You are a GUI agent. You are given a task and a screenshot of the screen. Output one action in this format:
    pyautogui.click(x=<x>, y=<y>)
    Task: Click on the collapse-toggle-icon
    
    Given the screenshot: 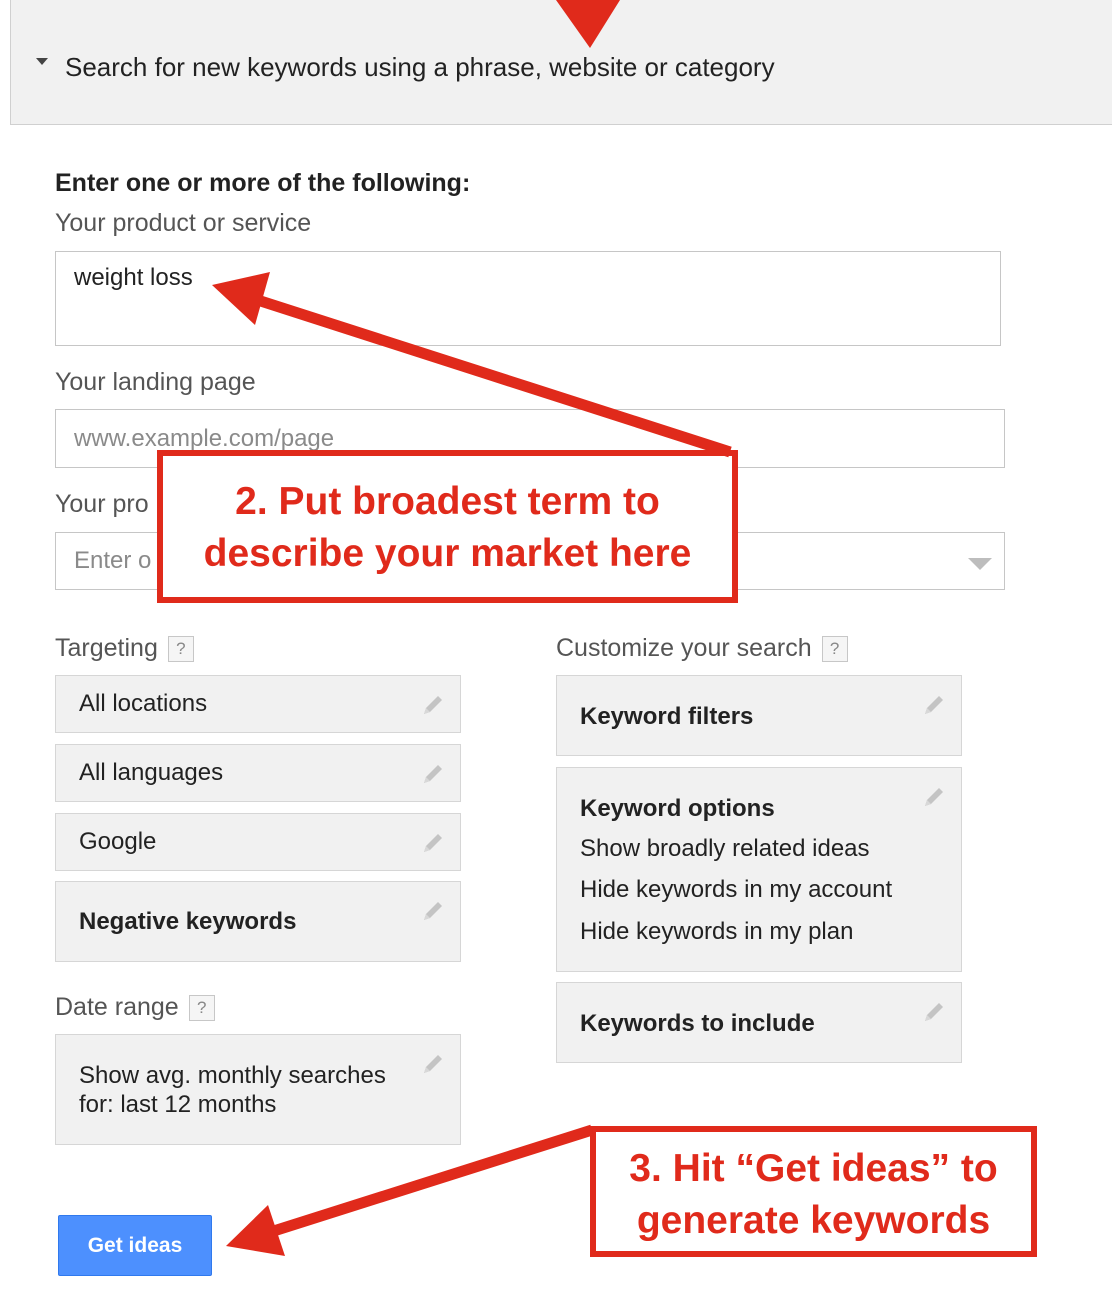 What is the action you would take?
    pyautogui.click(x=42, y=61)
    